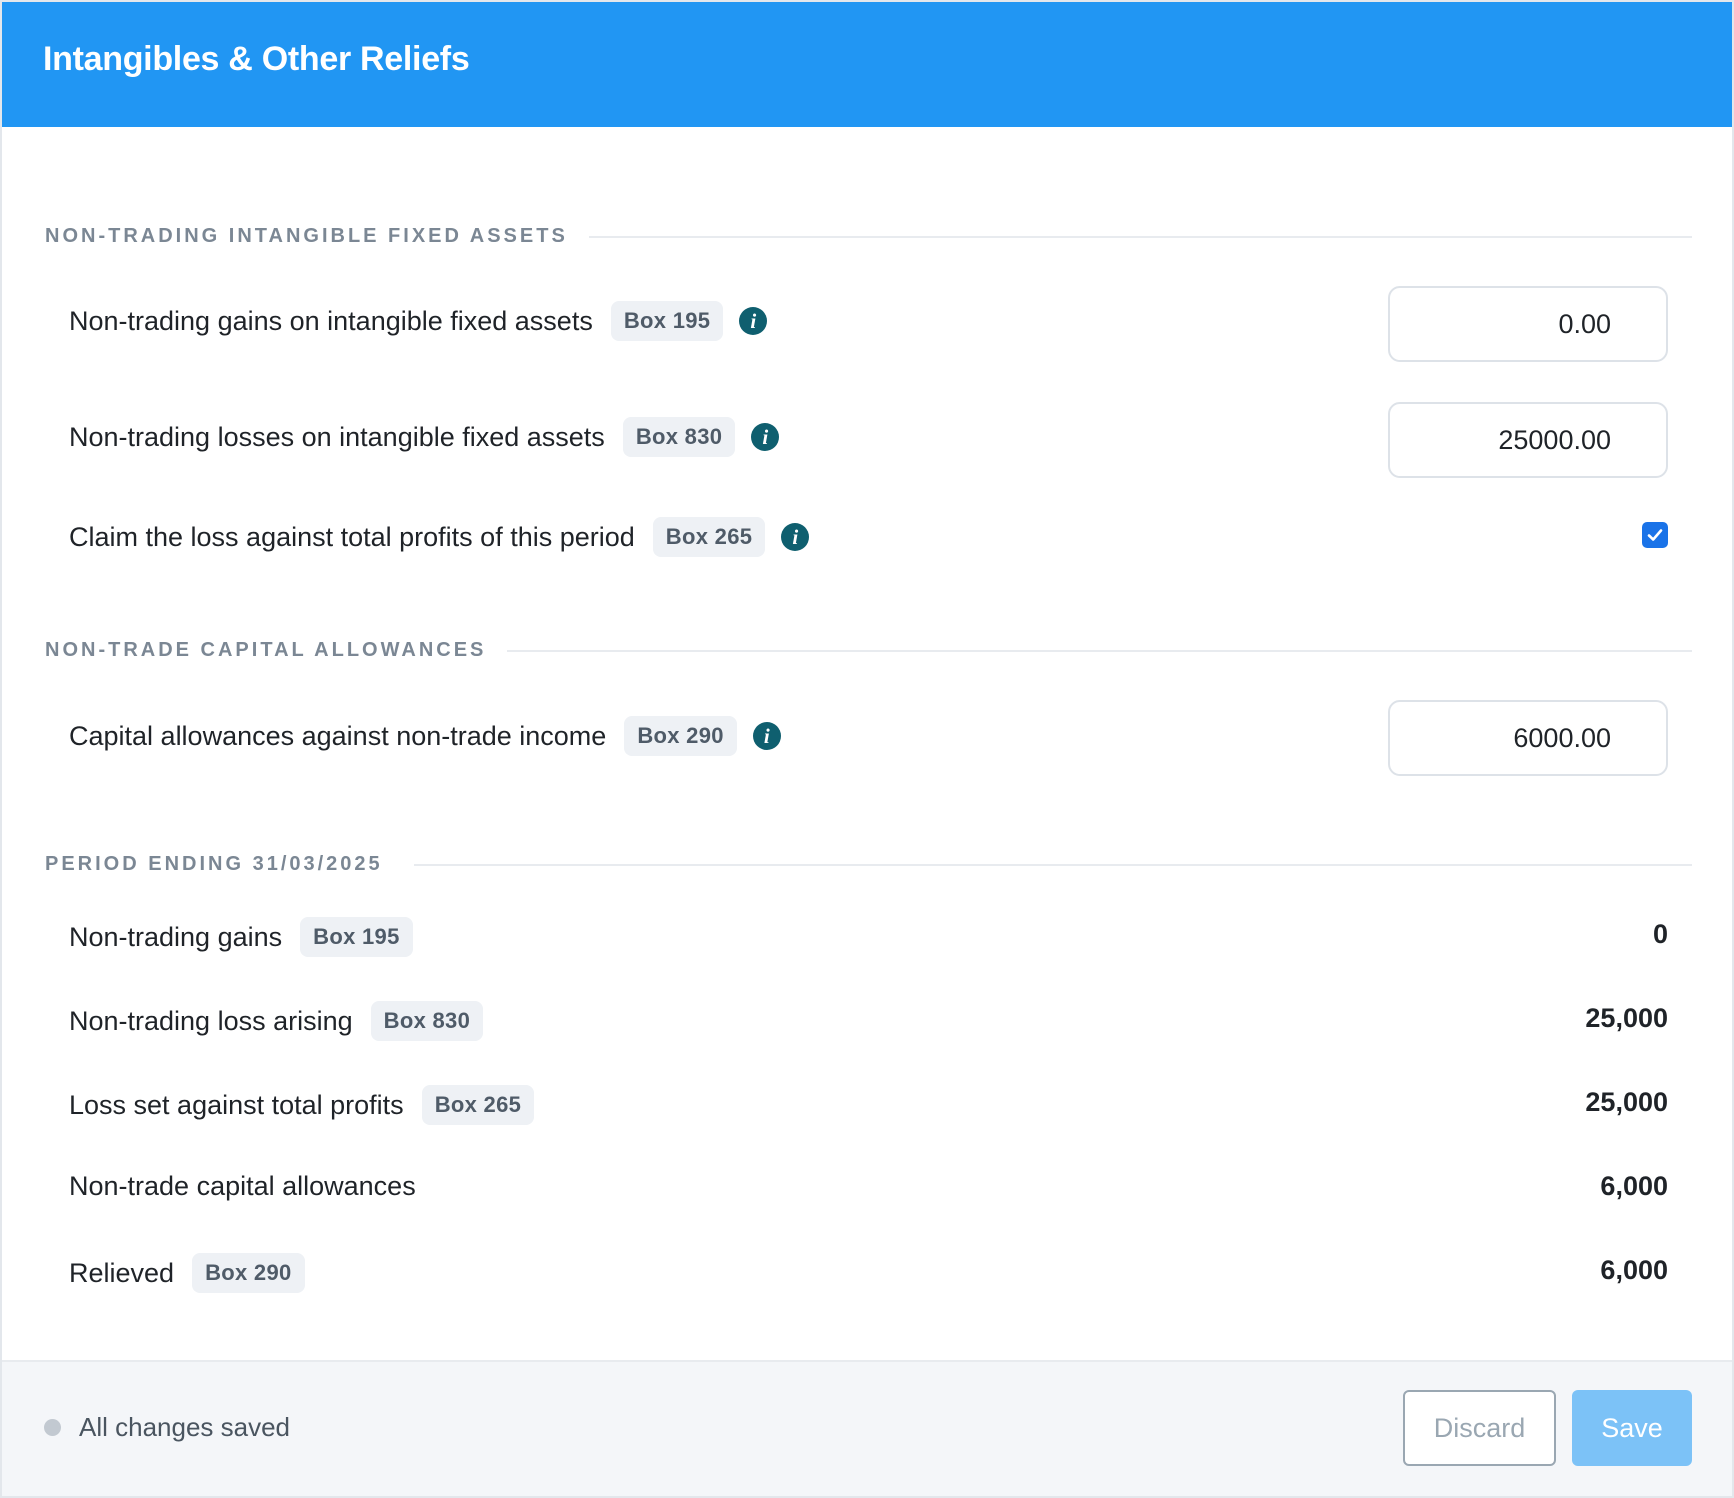 This screenshot has width=1734, height=1498. I want to click on save-status: All changes saved, so click(167, 1427).